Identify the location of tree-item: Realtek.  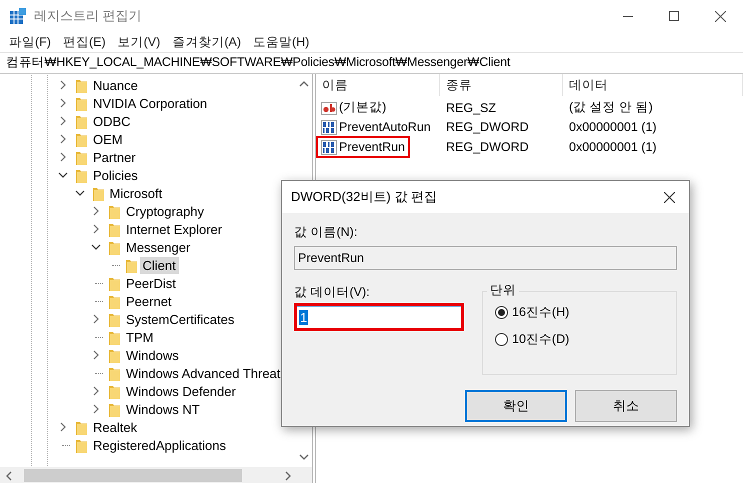
(115, 427).